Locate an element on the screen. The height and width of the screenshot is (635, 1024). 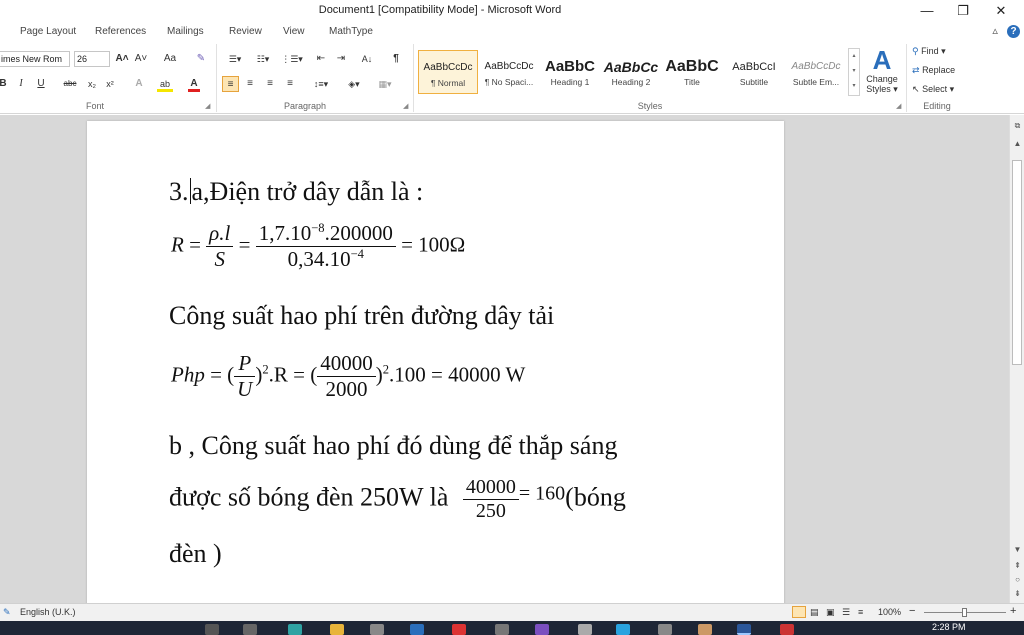
align-left-icon: ≡ is located at coordinates (230, 84).